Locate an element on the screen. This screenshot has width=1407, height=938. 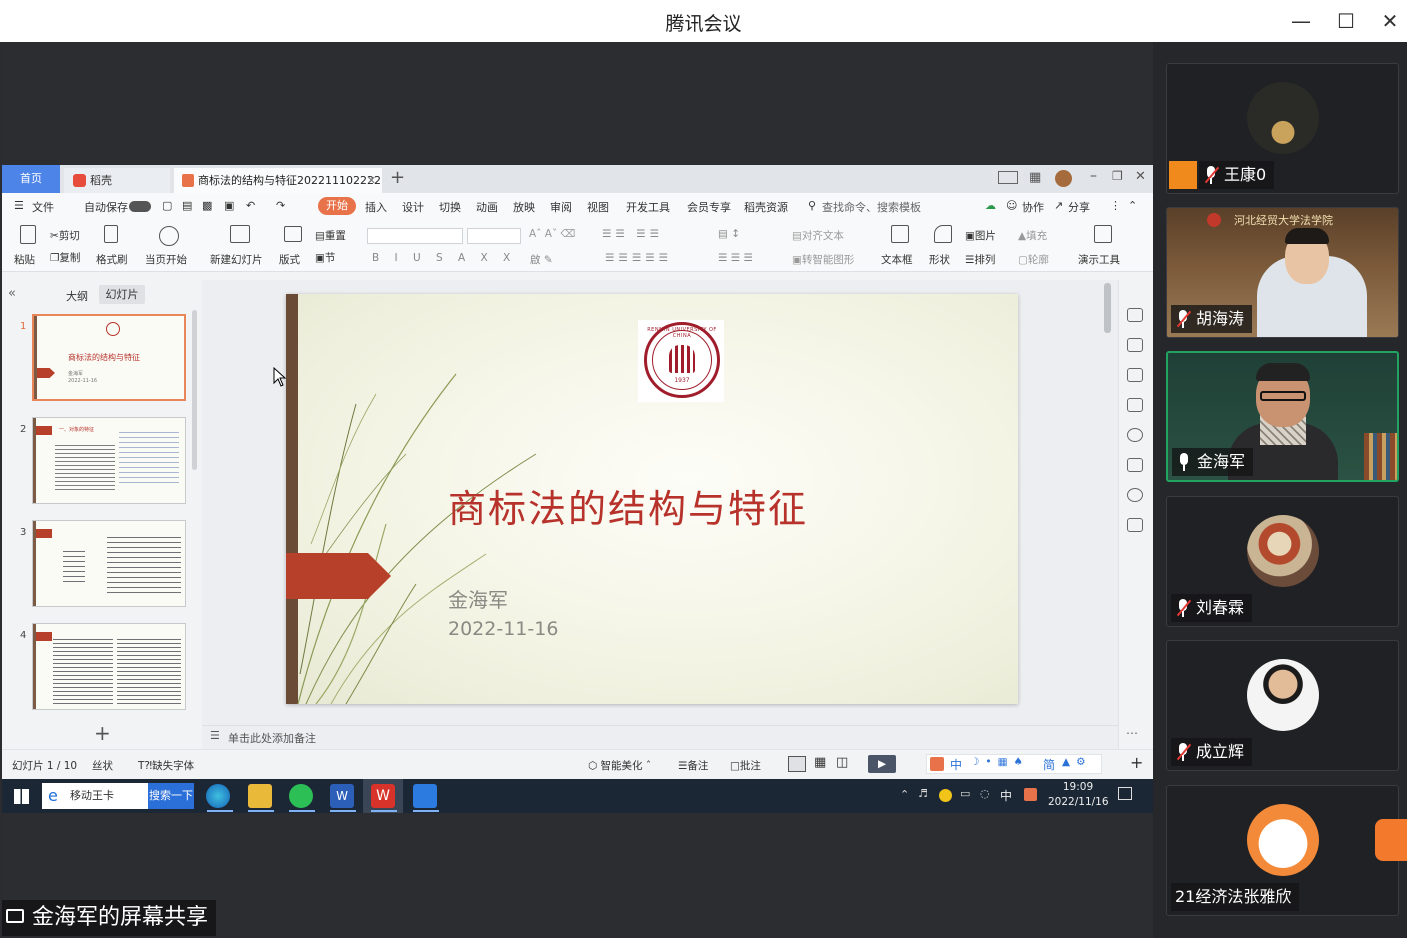
maximize-button: ☐ is located at coordinates (1346, 21).